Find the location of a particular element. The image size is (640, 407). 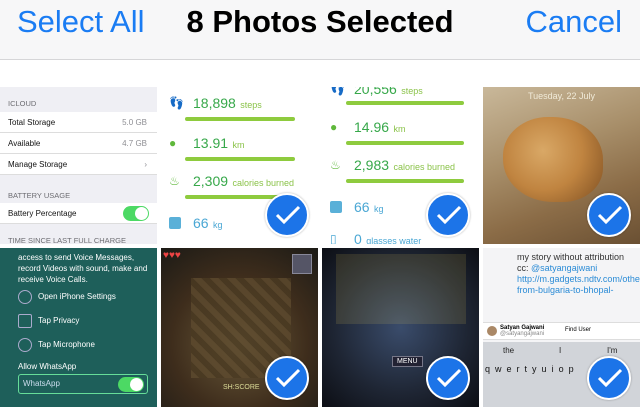

step-row: Tap Privacy is located at coordinates (48, 321).